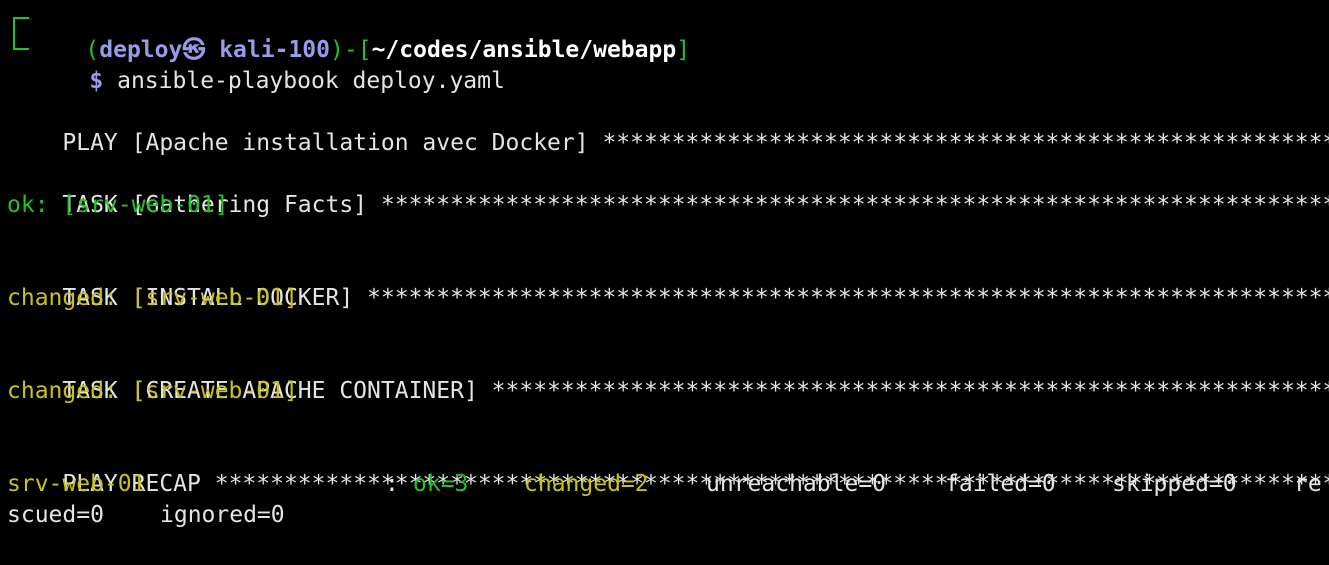 This screenshot has width=1329, height=565. Describe the element at coordinates (222, 515) in the screenshot. I see `recap-ignored: ignored=0` at that location.